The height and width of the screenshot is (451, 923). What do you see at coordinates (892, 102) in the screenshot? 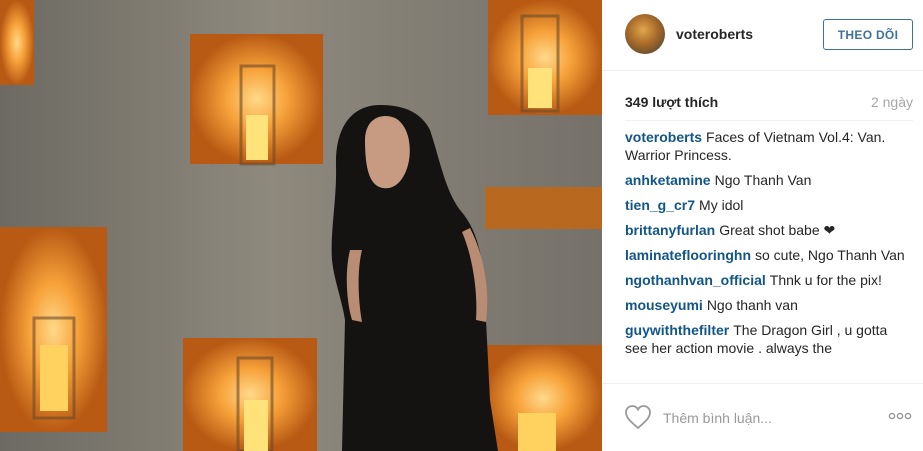
I see `post-age: 2 ngày` at bounding box center [892, 102].